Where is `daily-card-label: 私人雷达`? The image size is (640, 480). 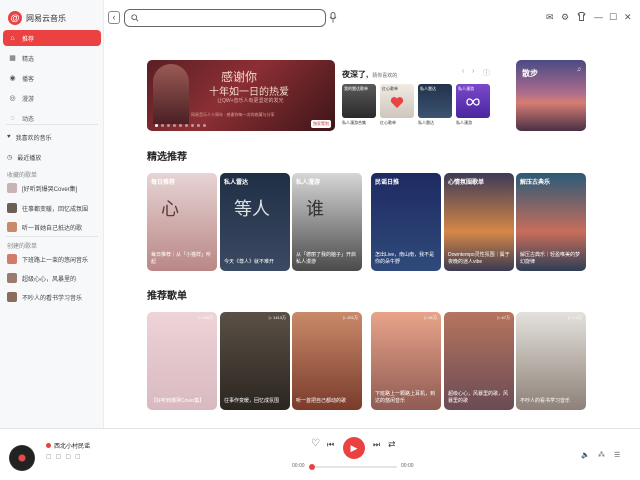 daily-card-label: 私人雷达 is located at coordinates (428, 88).